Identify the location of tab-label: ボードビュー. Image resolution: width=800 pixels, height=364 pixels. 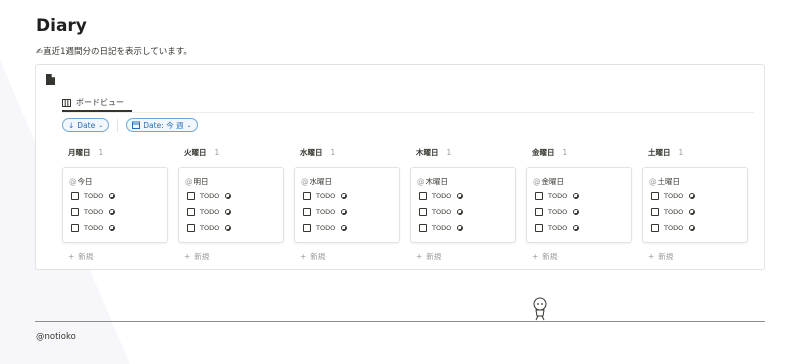
(100, 102).